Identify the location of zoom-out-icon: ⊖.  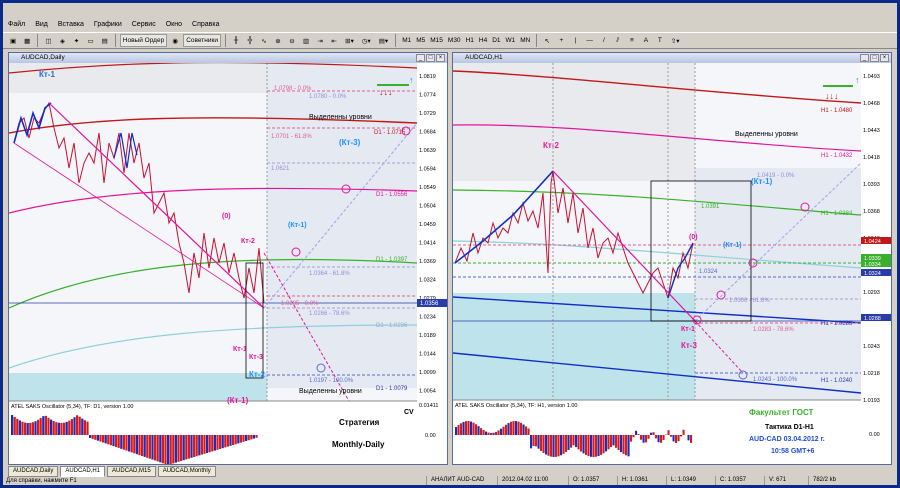
(292, 40).